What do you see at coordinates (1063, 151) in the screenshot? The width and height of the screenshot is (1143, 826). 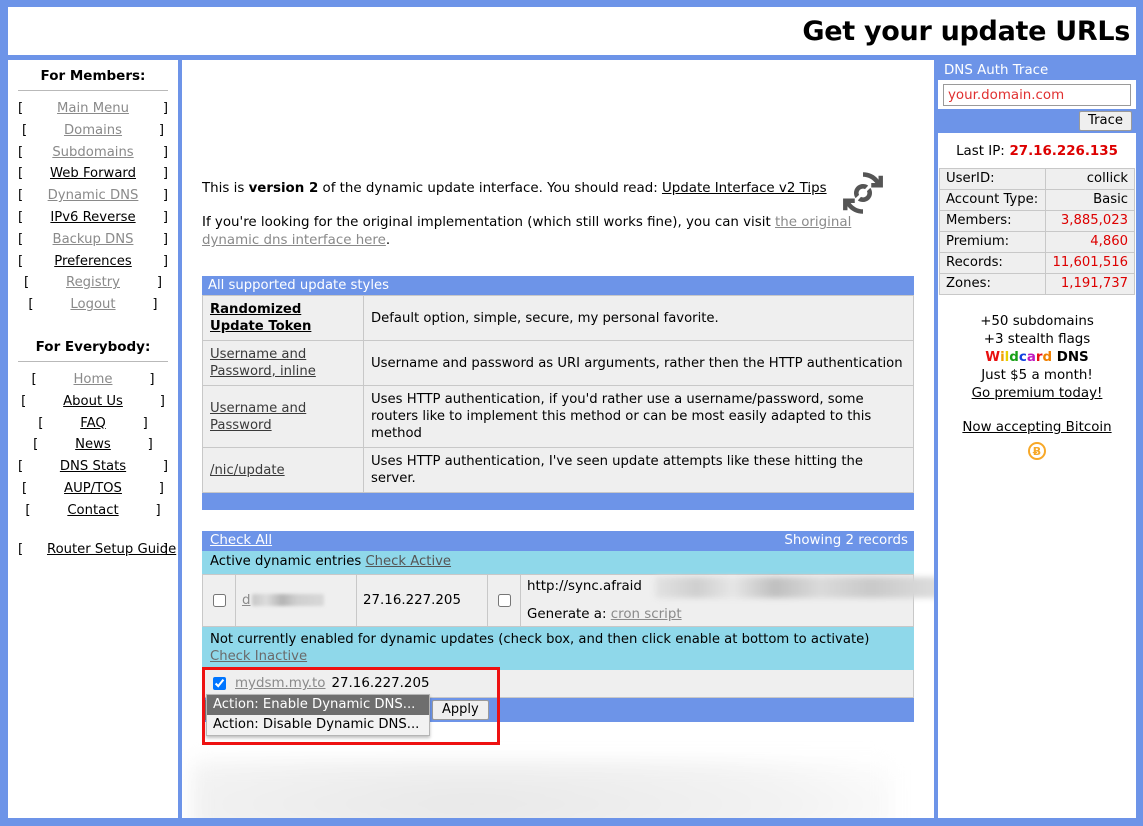 I see `last-ip-value: 27.16.226.135` at bounding box center [1063, 151].